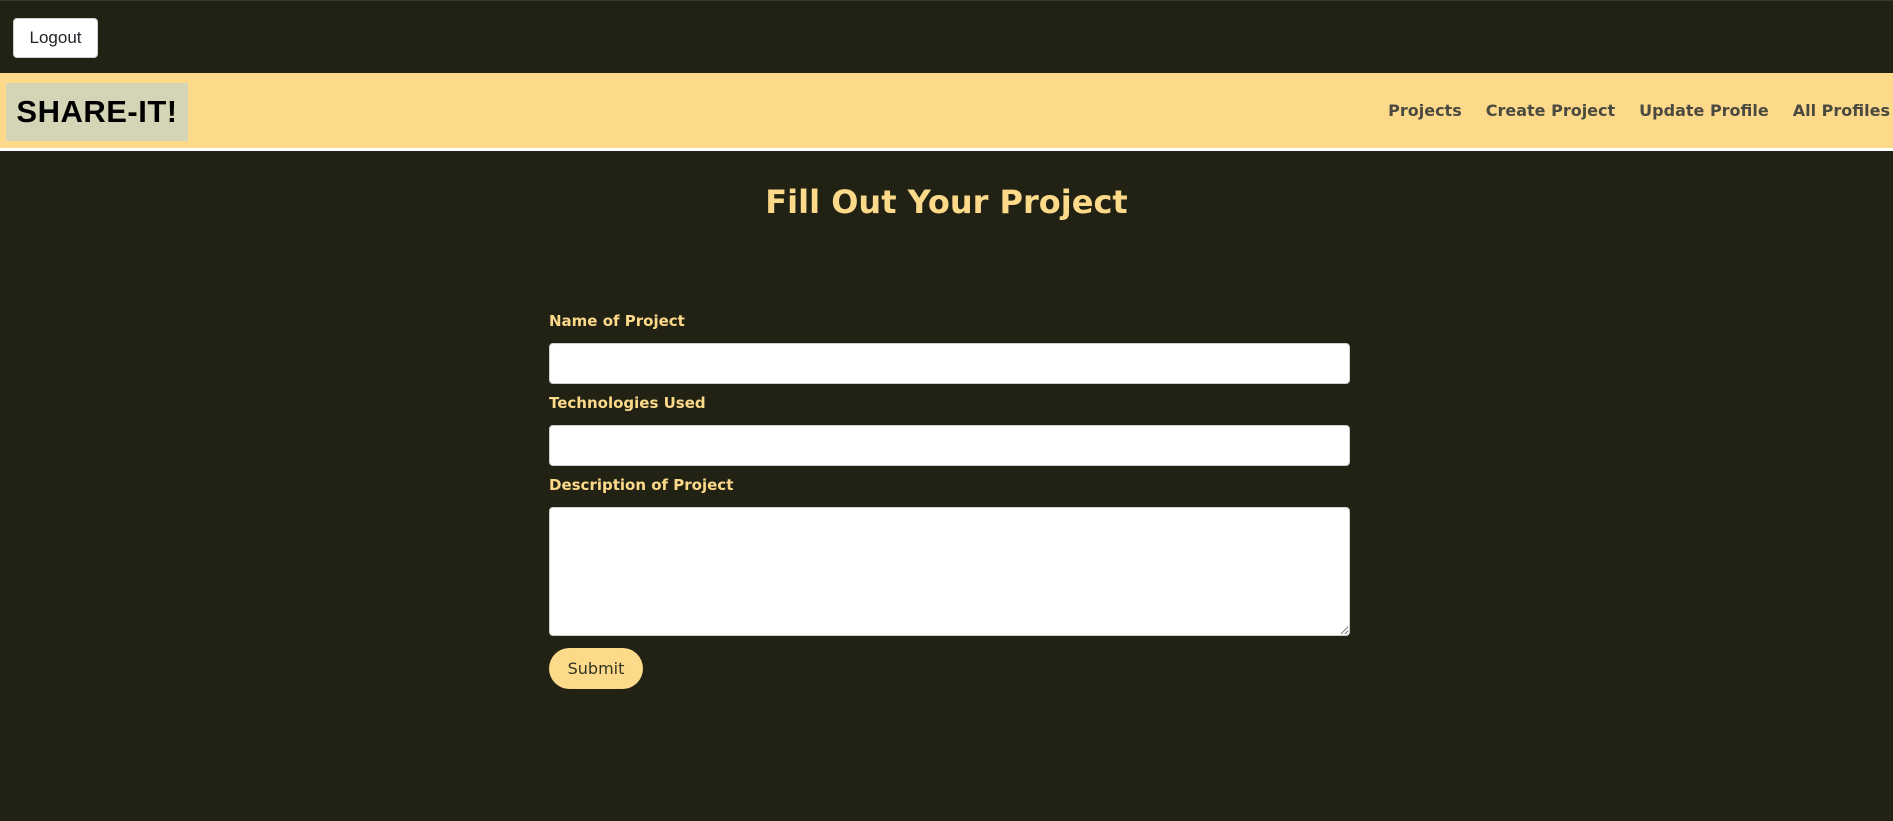 The image size is (1893, 821). I want to click on nav-link-all-profiles: All Profiles, so click(1841, 110).